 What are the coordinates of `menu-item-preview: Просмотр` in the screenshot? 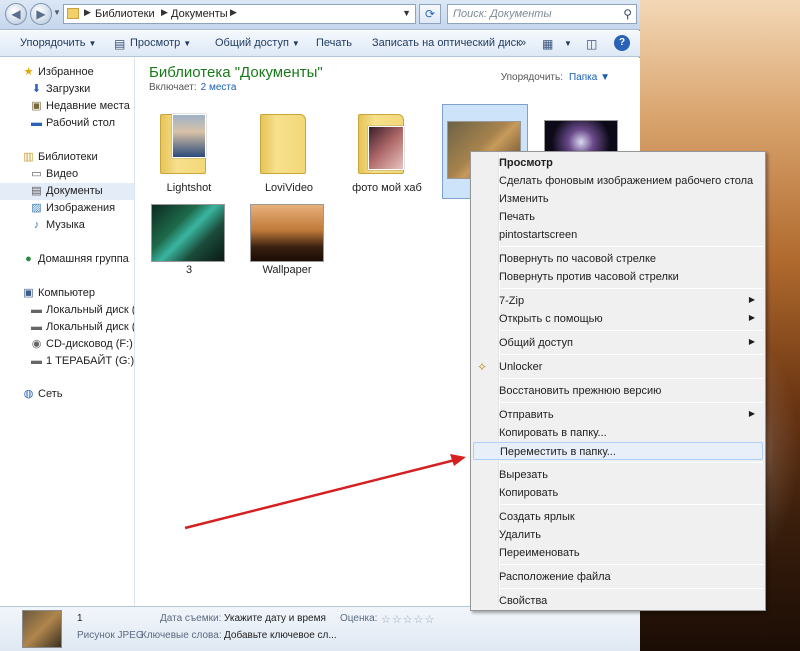 It's located at (618, 163).